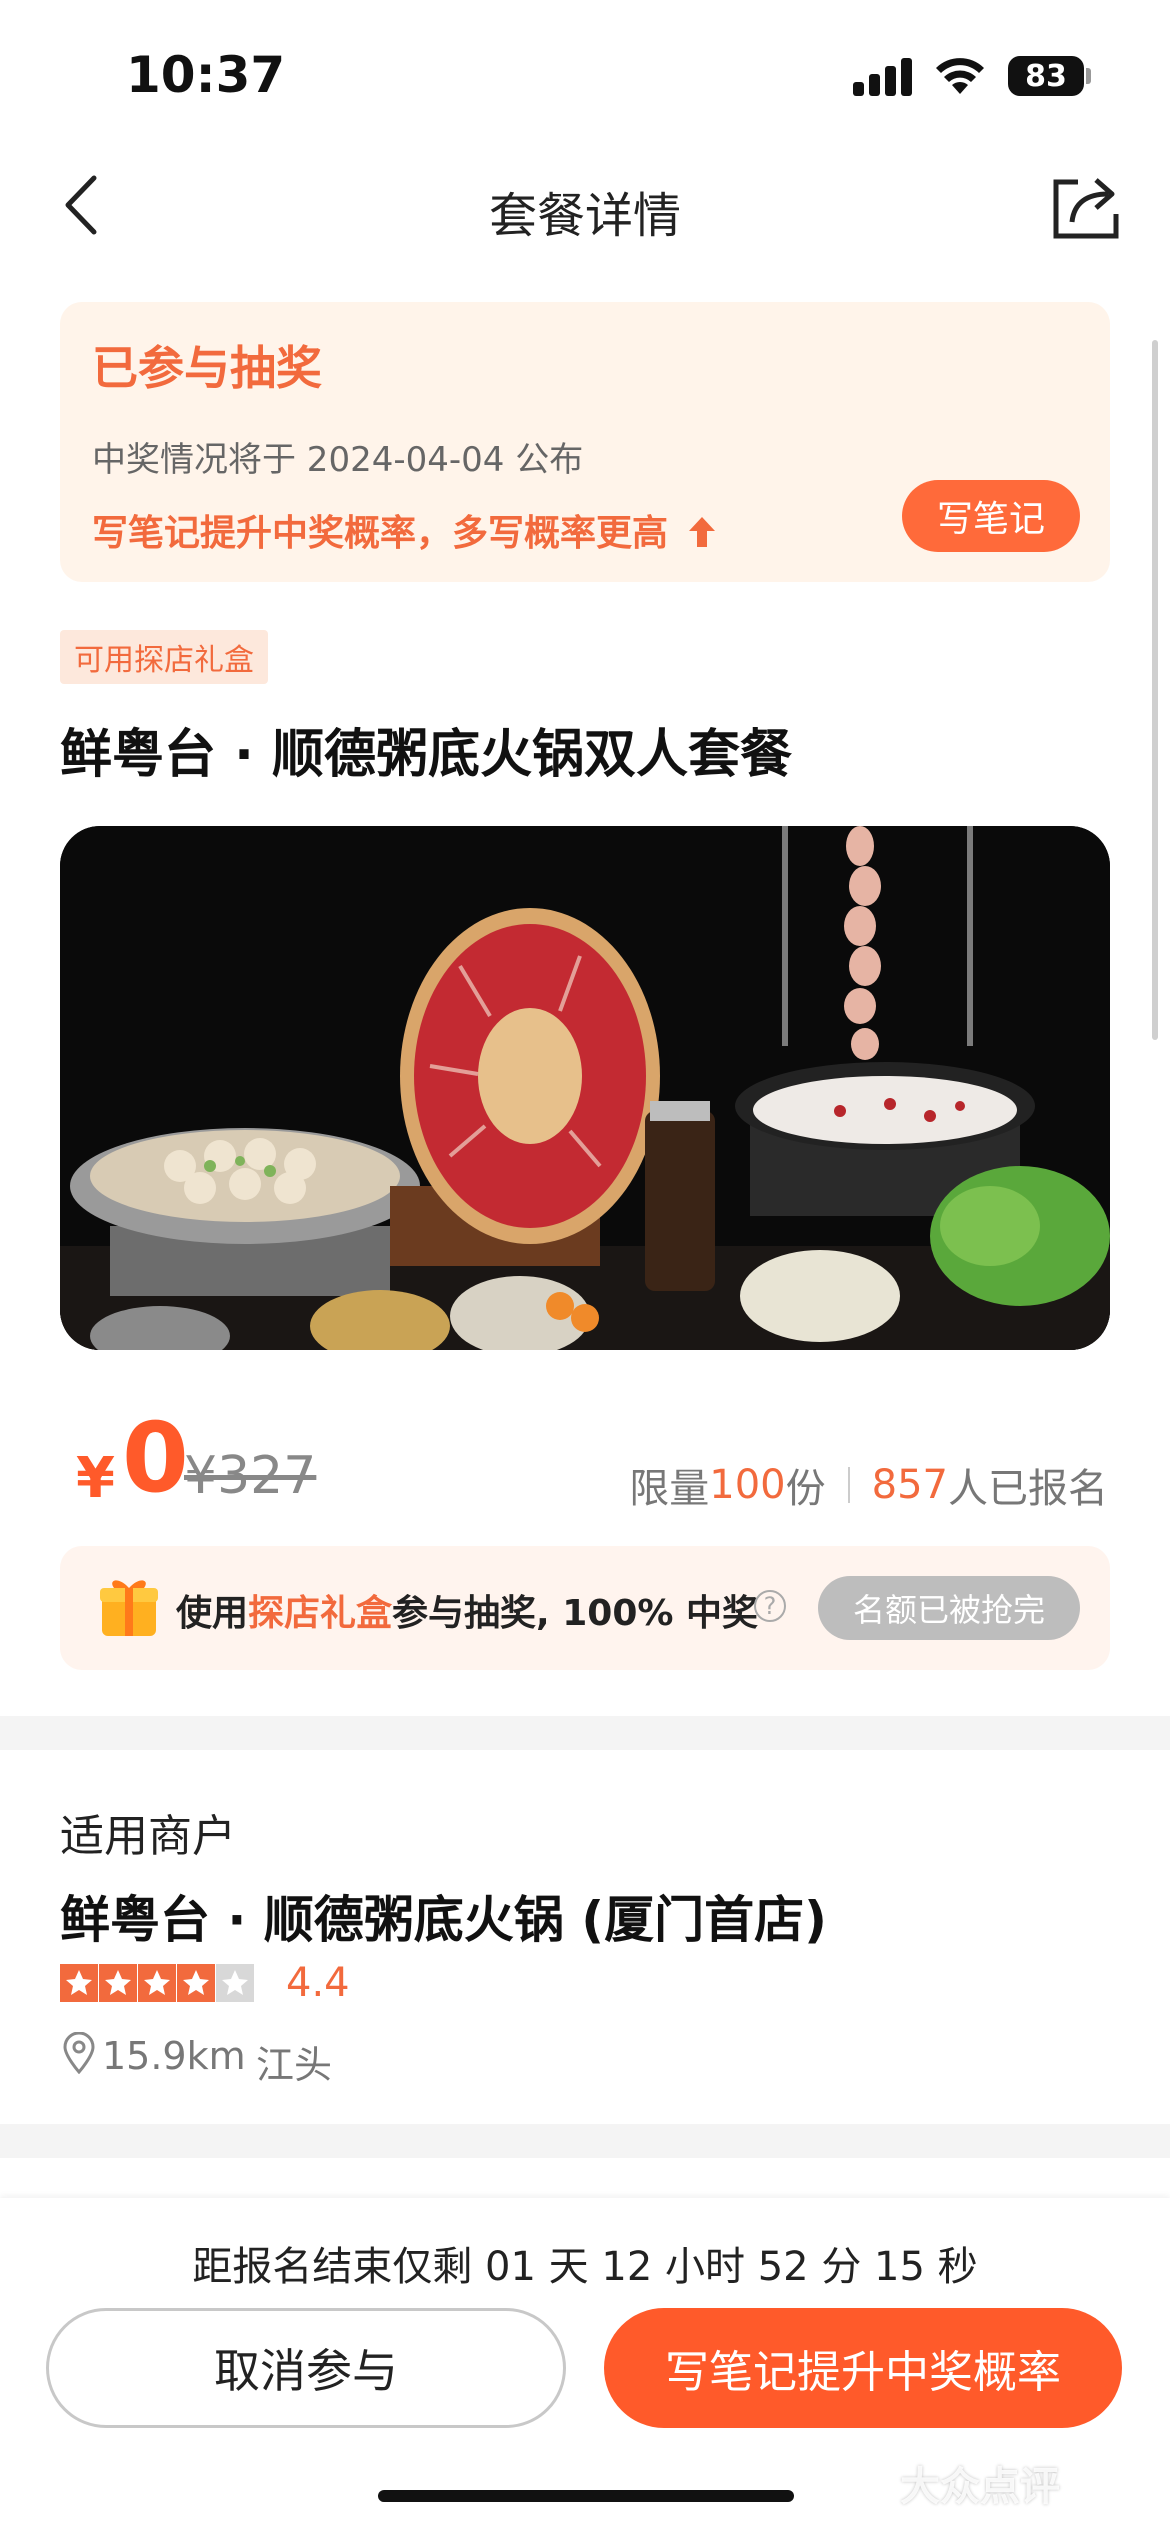 This screenshot has width=1170, height=2532. I want to click on lottery-announce-date: 中奖情况将于 2024-04-04 公布, so click(338, 460).